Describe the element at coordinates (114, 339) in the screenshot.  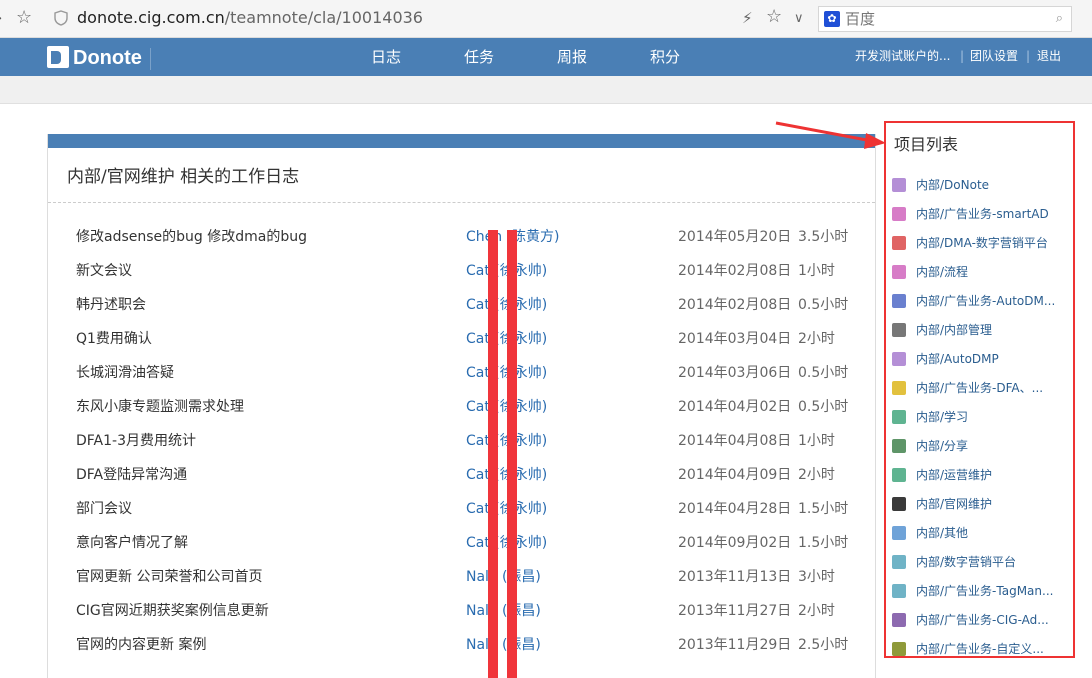
I see `log-task: Q1费用确认` at that location.